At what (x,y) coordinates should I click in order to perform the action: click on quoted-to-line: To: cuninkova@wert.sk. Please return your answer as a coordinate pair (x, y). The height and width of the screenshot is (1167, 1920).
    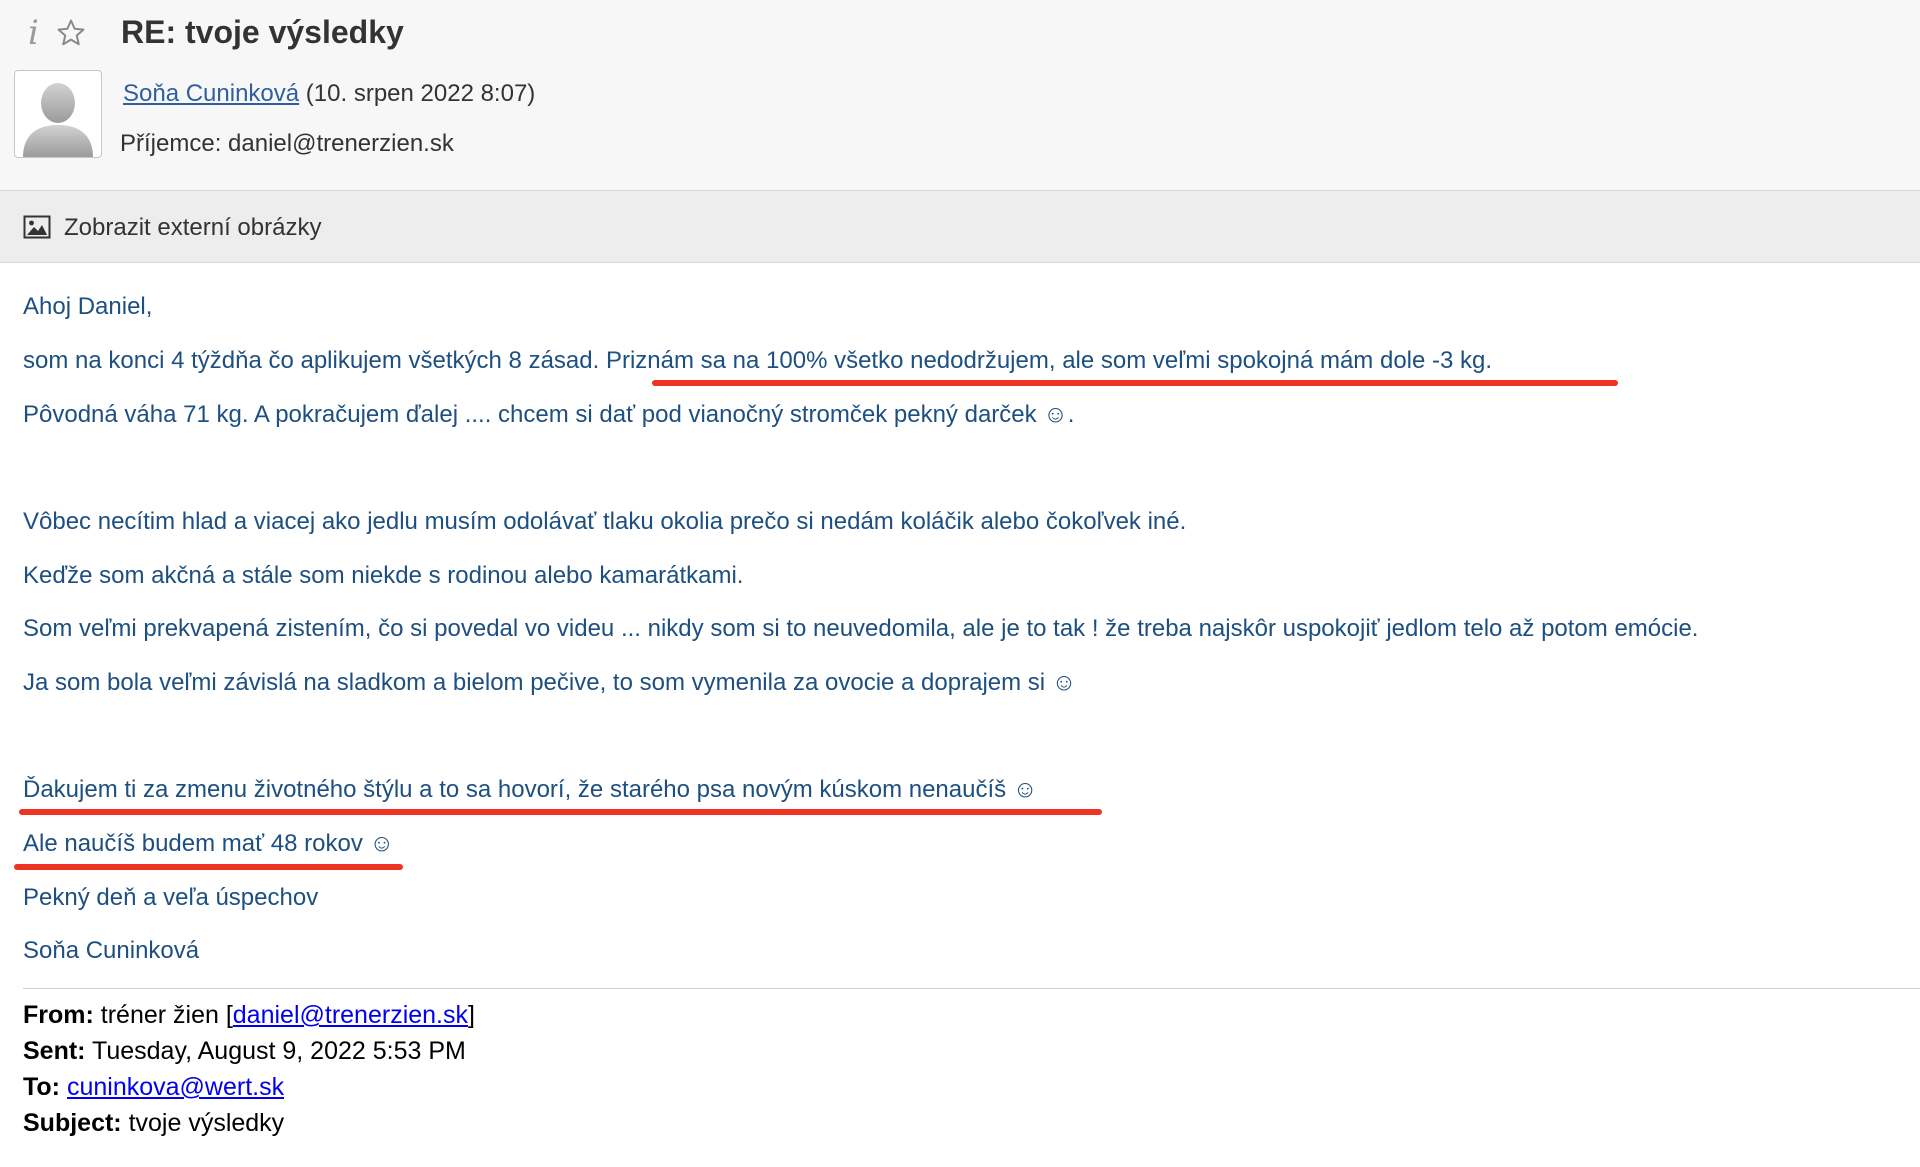
    Looking at the image, I should click on (153, 1087).